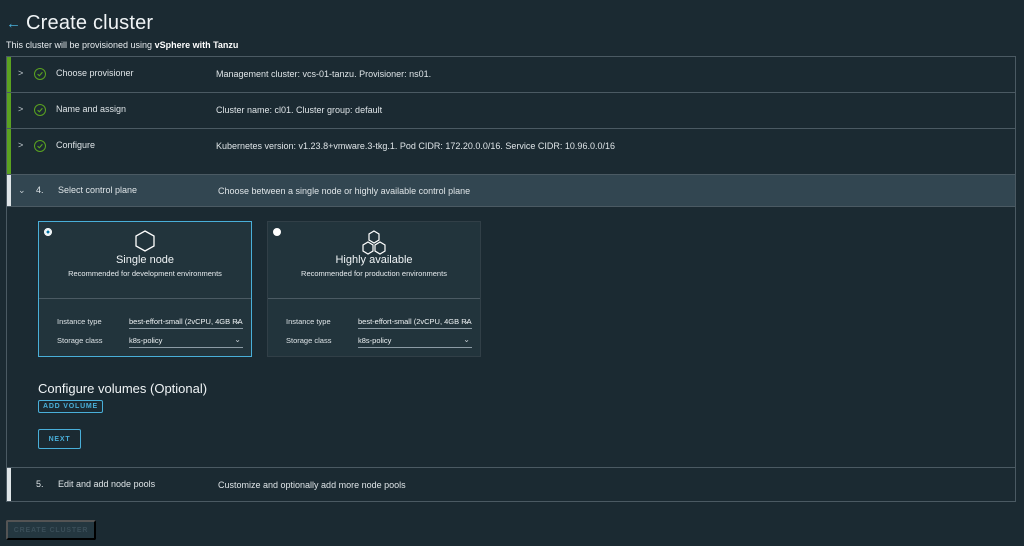  What do you see at coordinates (107, 484) in the screenshot?
I see `step-name: Edit and add node pools` at bounding box center [107, 484].